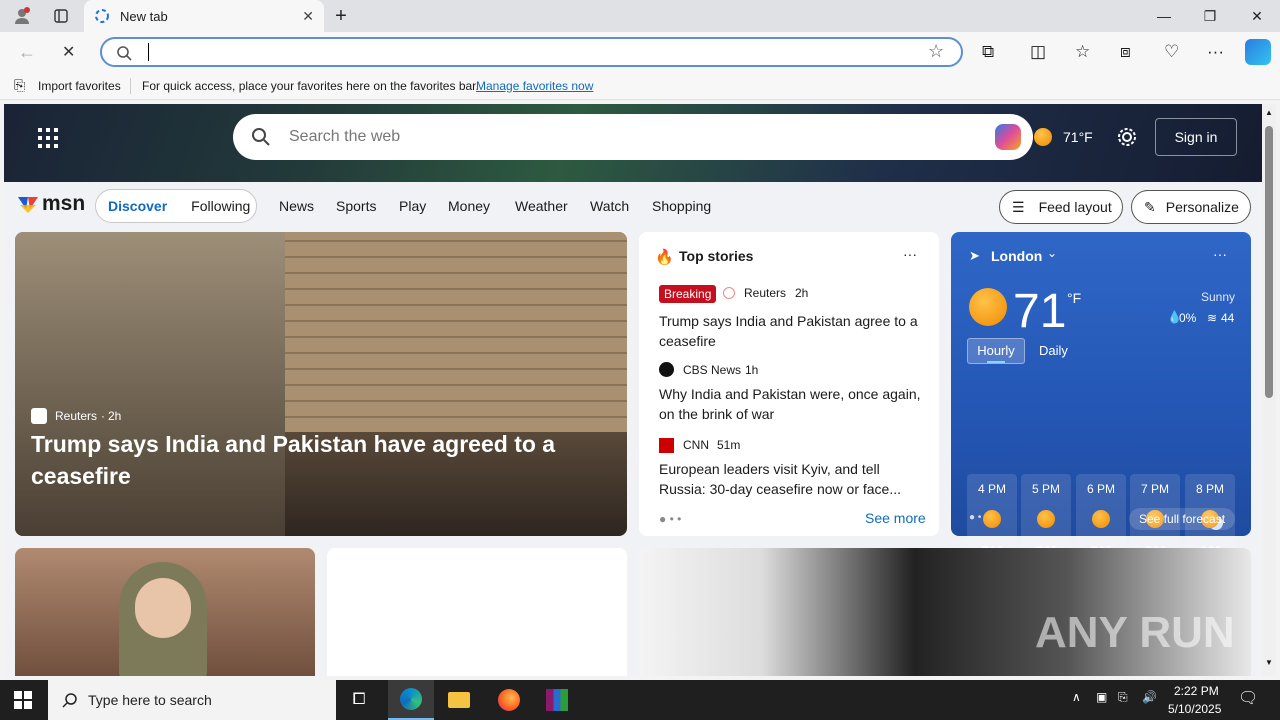 This screenshot has width=1280, height=720. I want to click on nav-sports: Sports, so click(356, 206).